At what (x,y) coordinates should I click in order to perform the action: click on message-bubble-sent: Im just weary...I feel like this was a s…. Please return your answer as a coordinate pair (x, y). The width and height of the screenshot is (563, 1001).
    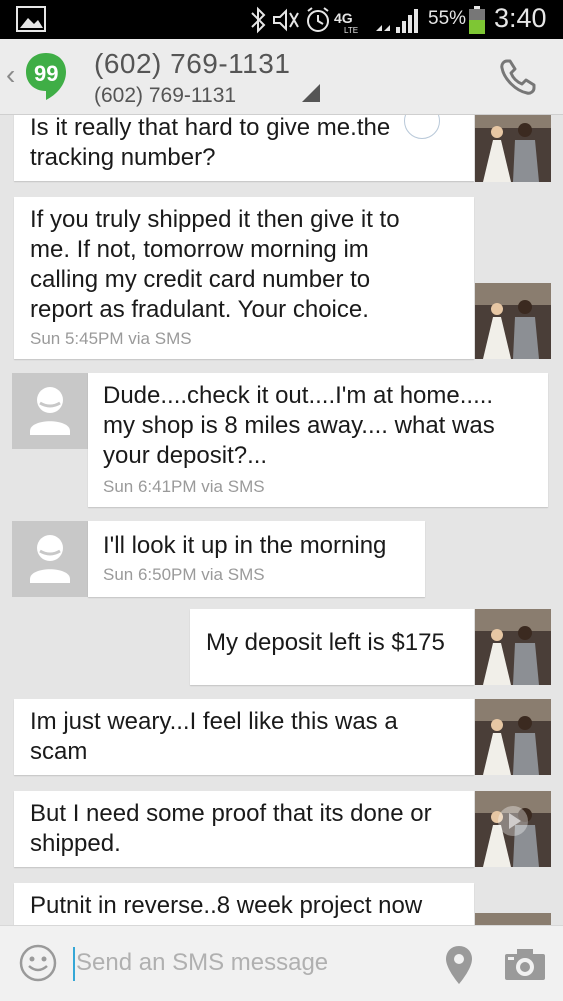
    Looking at the image, I should click on (244, 737).